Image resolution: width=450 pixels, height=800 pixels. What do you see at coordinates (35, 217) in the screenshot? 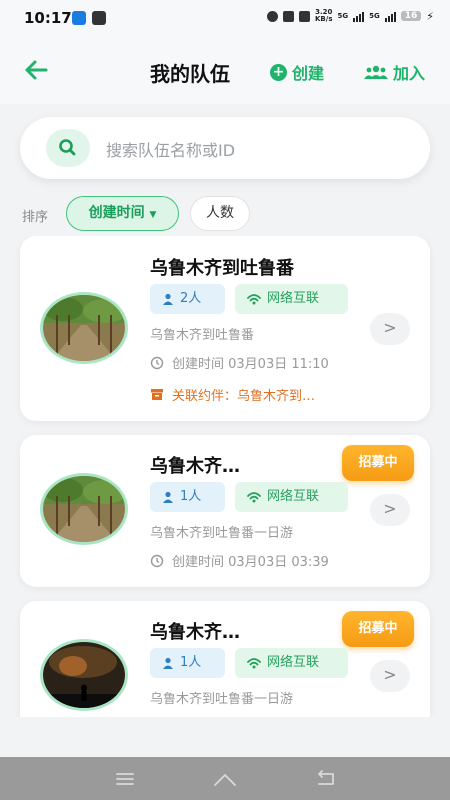
I see `sort-label: 排序` at bounding box center [35, 217].